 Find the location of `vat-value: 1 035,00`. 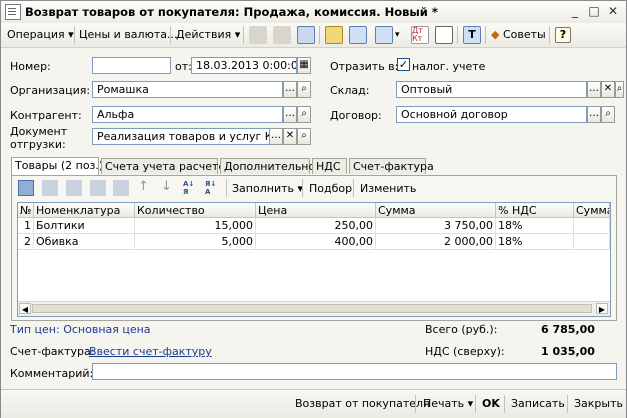

vat-value: 1 035,00 is located at coordinates (568, 351).